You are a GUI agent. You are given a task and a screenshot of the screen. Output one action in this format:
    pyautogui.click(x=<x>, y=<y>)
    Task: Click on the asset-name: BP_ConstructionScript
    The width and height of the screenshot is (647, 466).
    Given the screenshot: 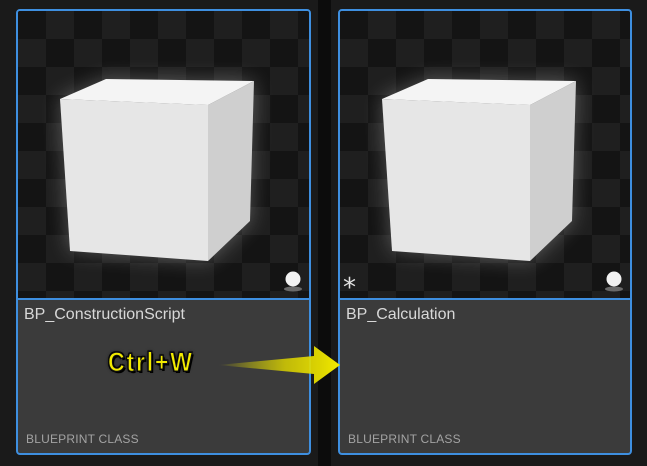 What is the action you would take?
    pyautogui.click(x=104, y=314)
    